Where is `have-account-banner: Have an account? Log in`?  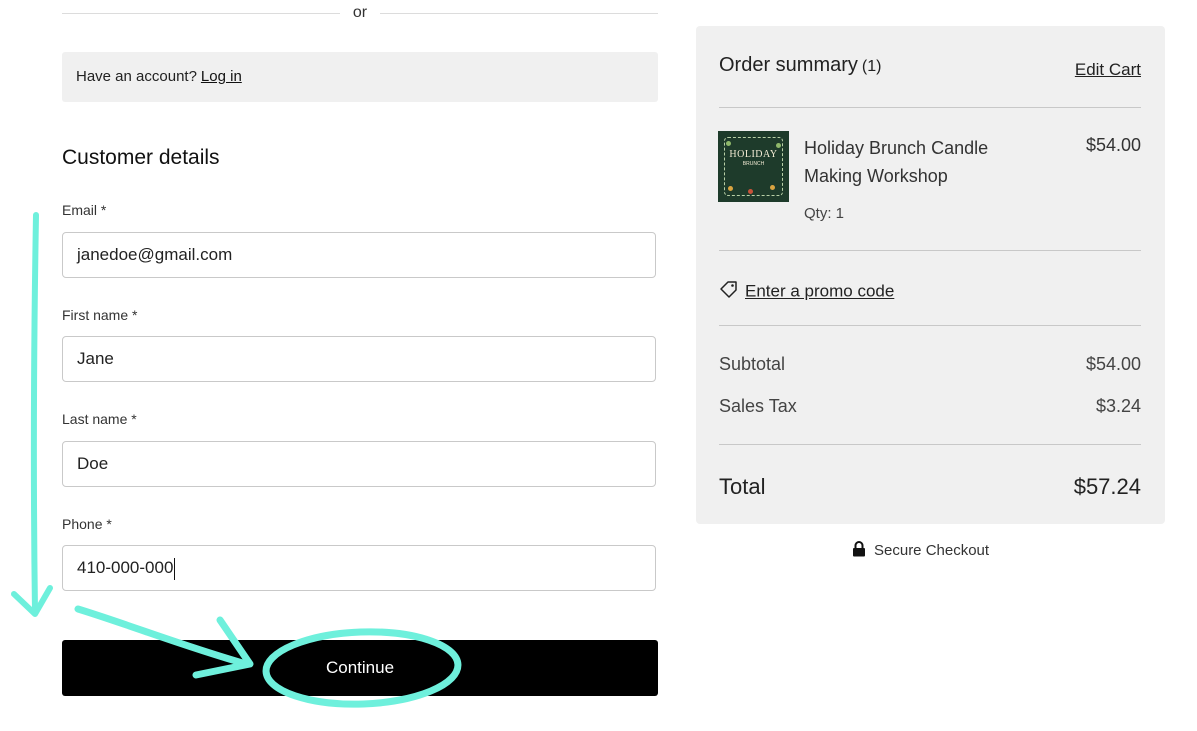 have-account-banner: Have an account? Log in is located at coordinates (360, 77).